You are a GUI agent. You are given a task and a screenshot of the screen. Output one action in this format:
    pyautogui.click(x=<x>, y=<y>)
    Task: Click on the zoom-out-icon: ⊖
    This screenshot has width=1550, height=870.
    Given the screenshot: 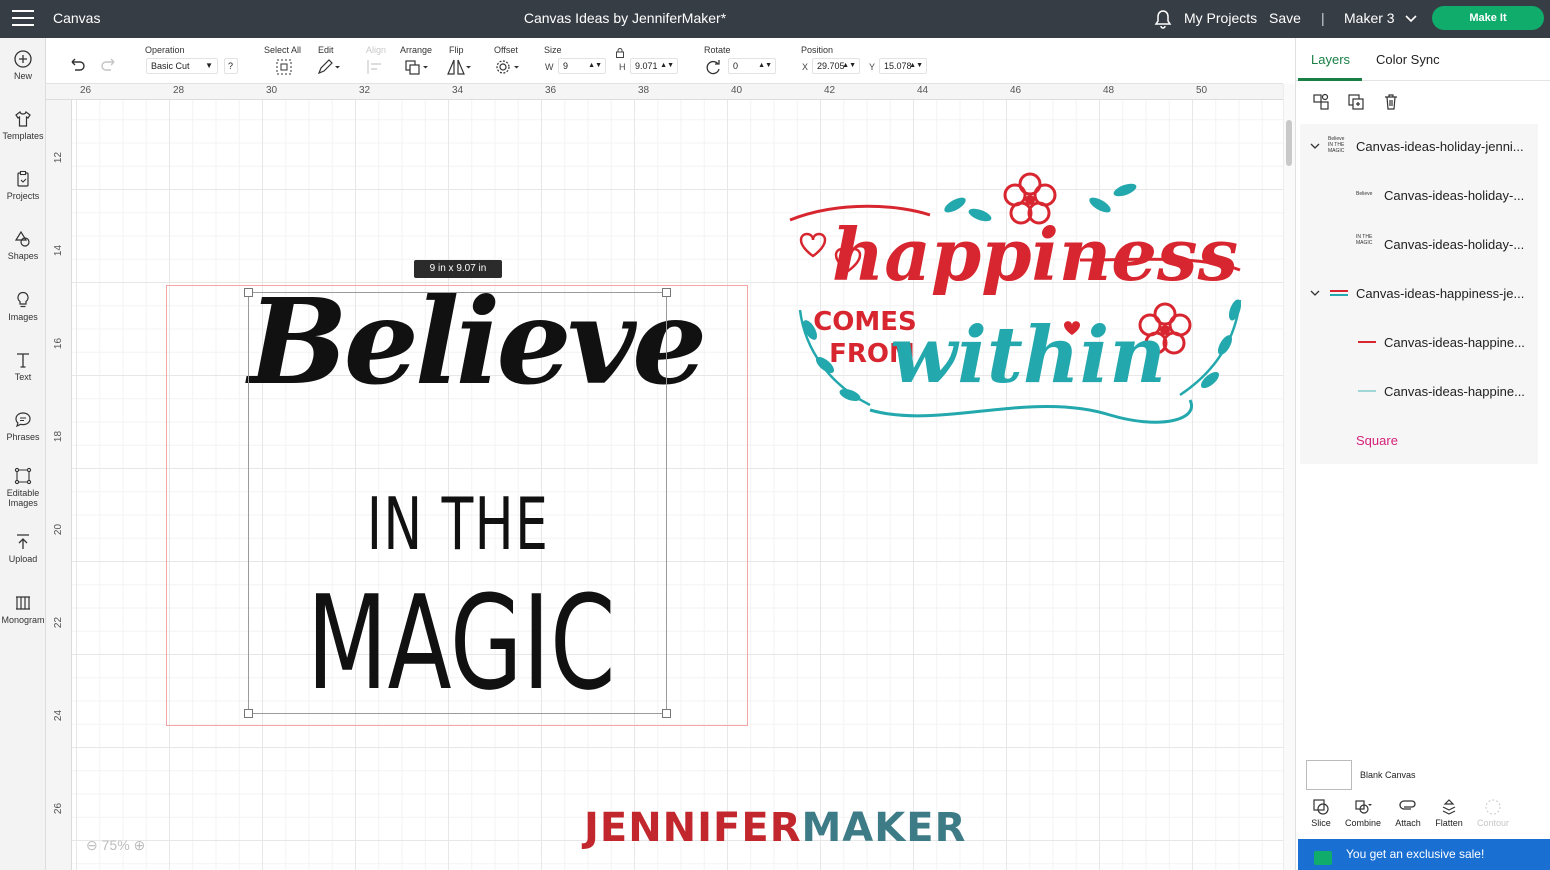 What is the action you would take?
    pyautogui.click(x=92, y=845)
    